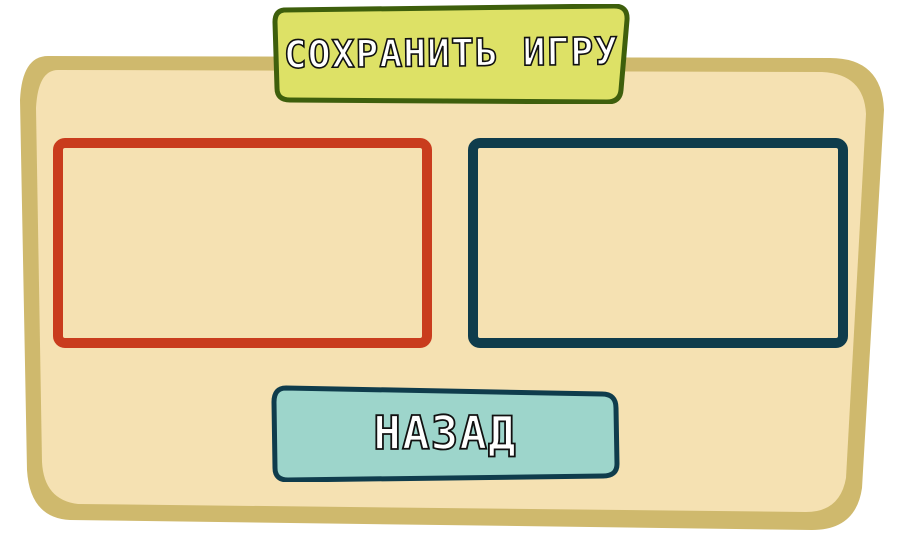 The height and width of the screenshot is (550, 900). I want to click on title-banner: СОХРАНИТЬ ИГРУ, so click(451, 54).